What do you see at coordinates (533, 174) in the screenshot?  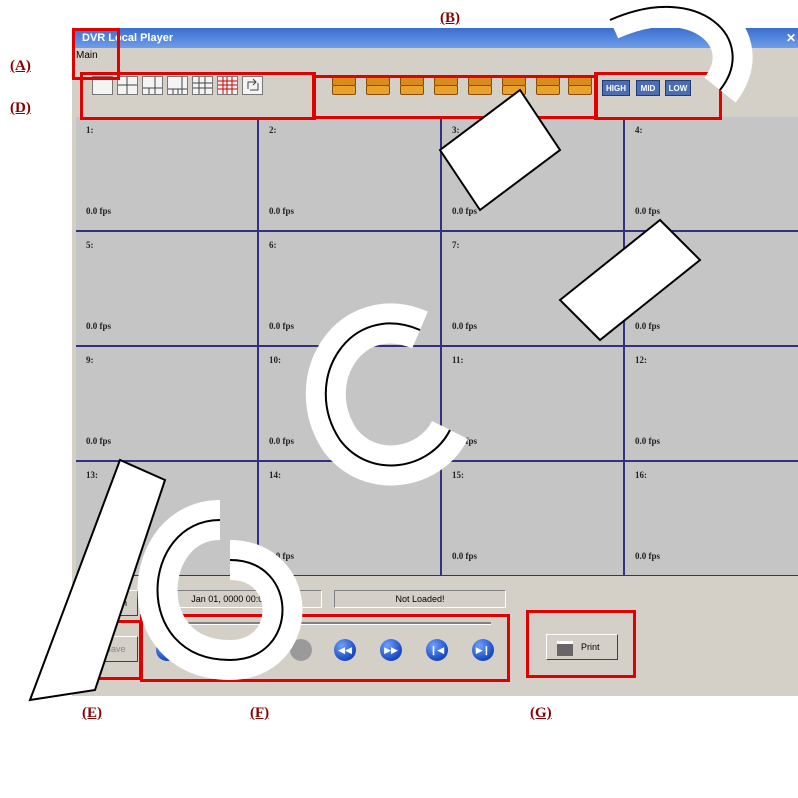 I see `channel-cell: 3: 0.0 fps` at bounding box center [533, 174].